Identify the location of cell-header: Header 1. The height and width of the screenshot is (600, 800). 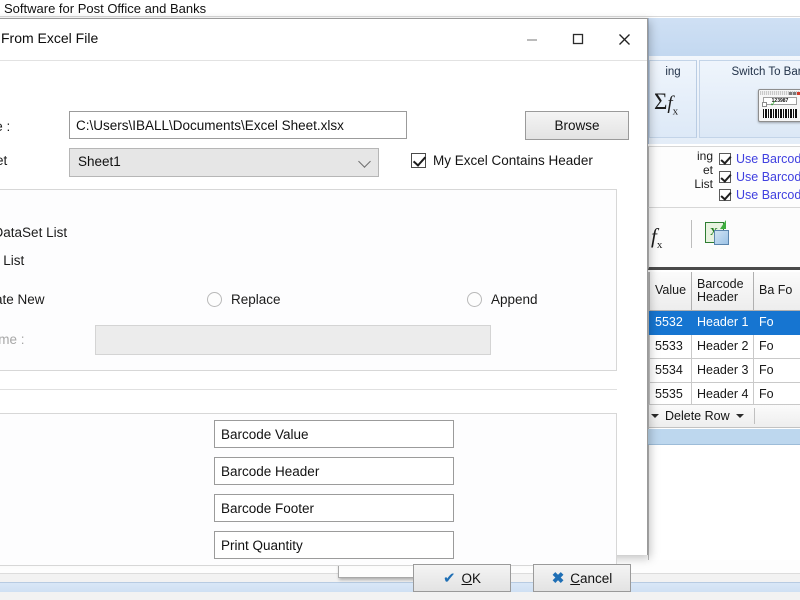
(722, 322).